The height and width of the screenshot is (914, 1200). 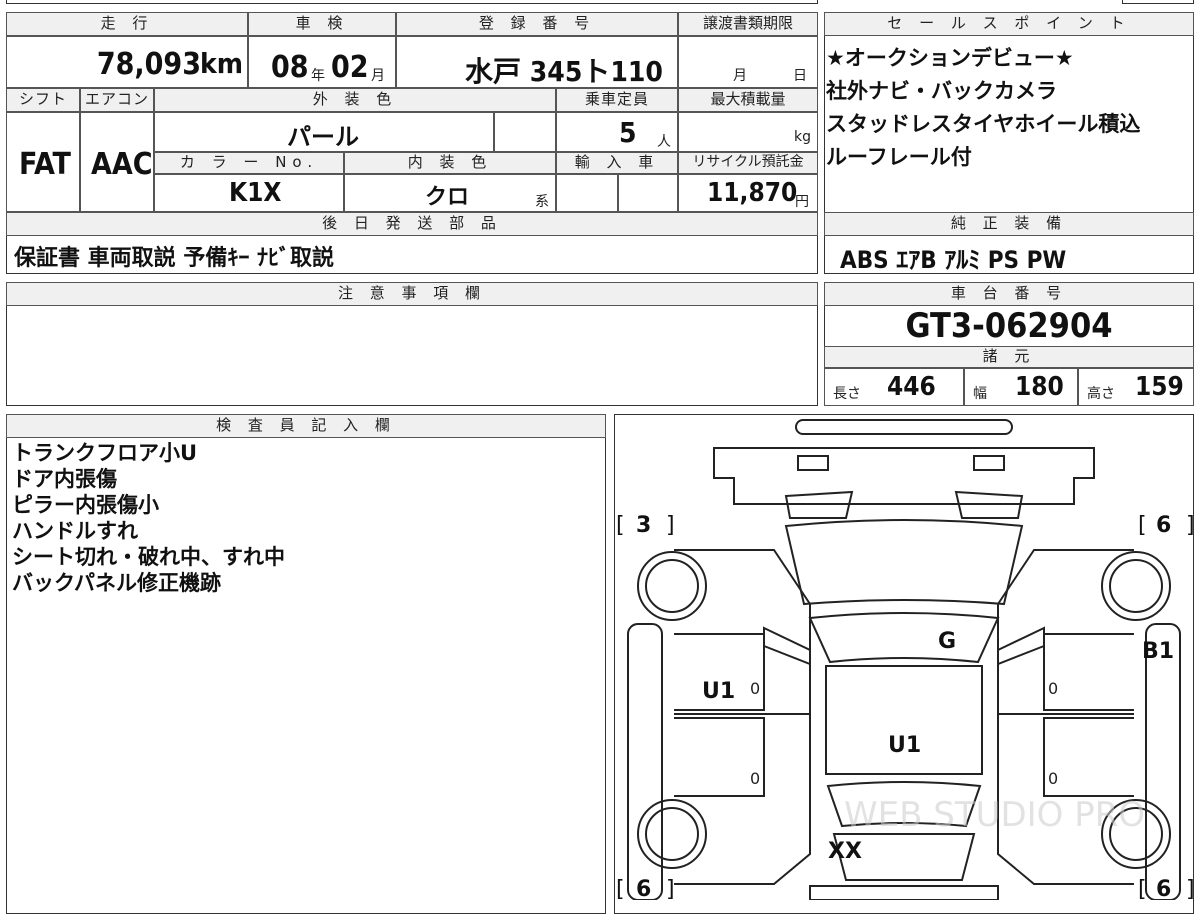 What do you see at coordinates (802, 202) in the screenshot?
I see `recycle-unit: 円` at bounding box center [802, 202].